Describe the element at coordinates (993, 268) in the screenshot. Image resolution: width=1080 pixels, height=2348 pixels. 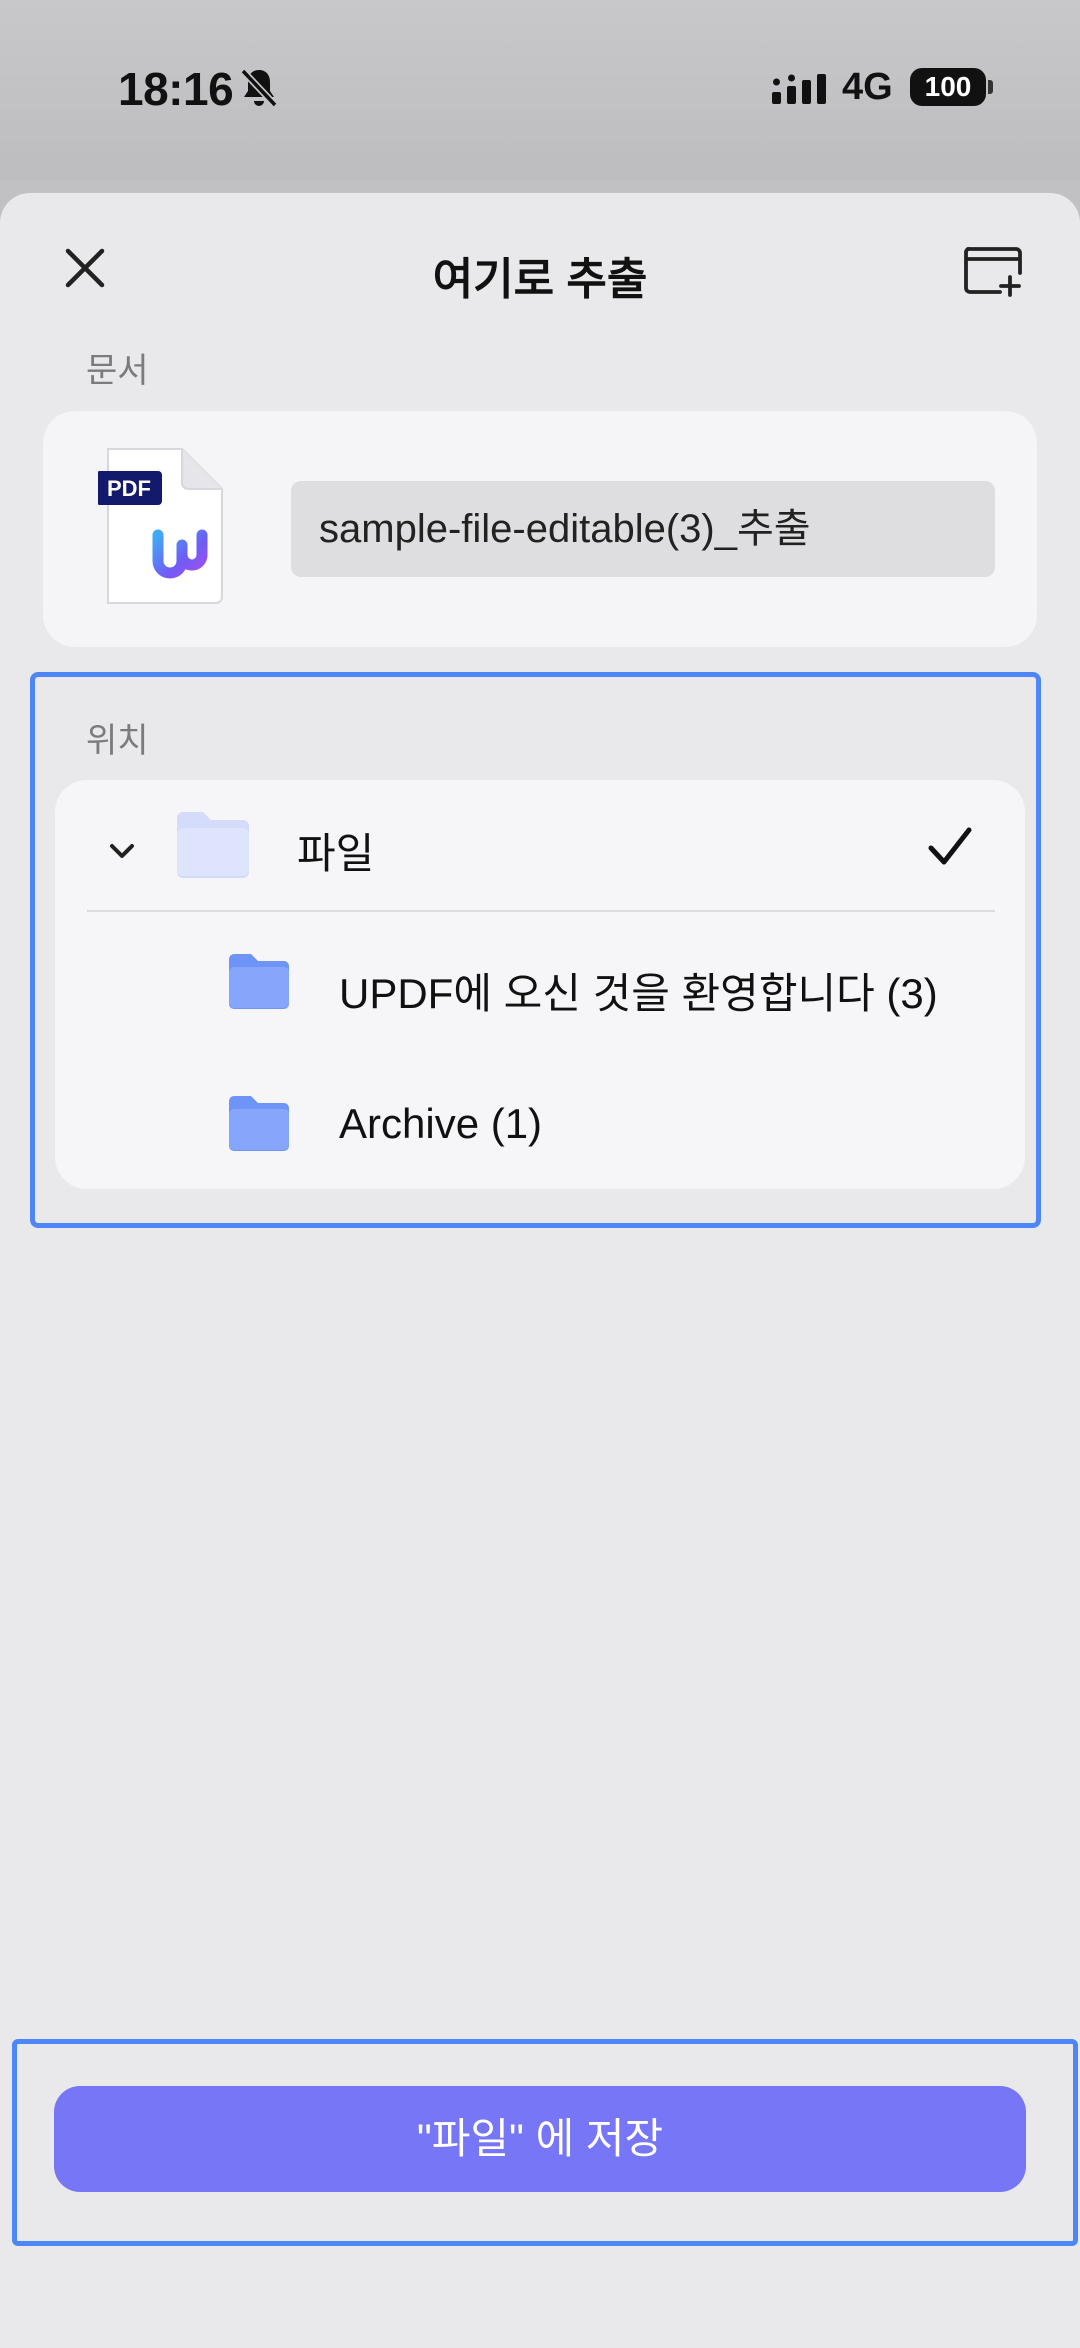
I see `new-folder-icon` at that location.